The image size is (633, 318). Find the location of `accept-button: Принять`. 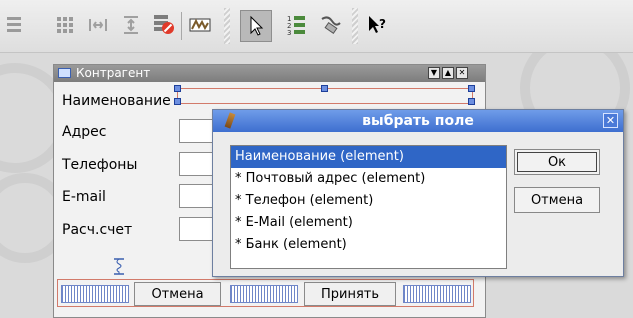

accept-button: Принять is located at coordinates (350, 294).